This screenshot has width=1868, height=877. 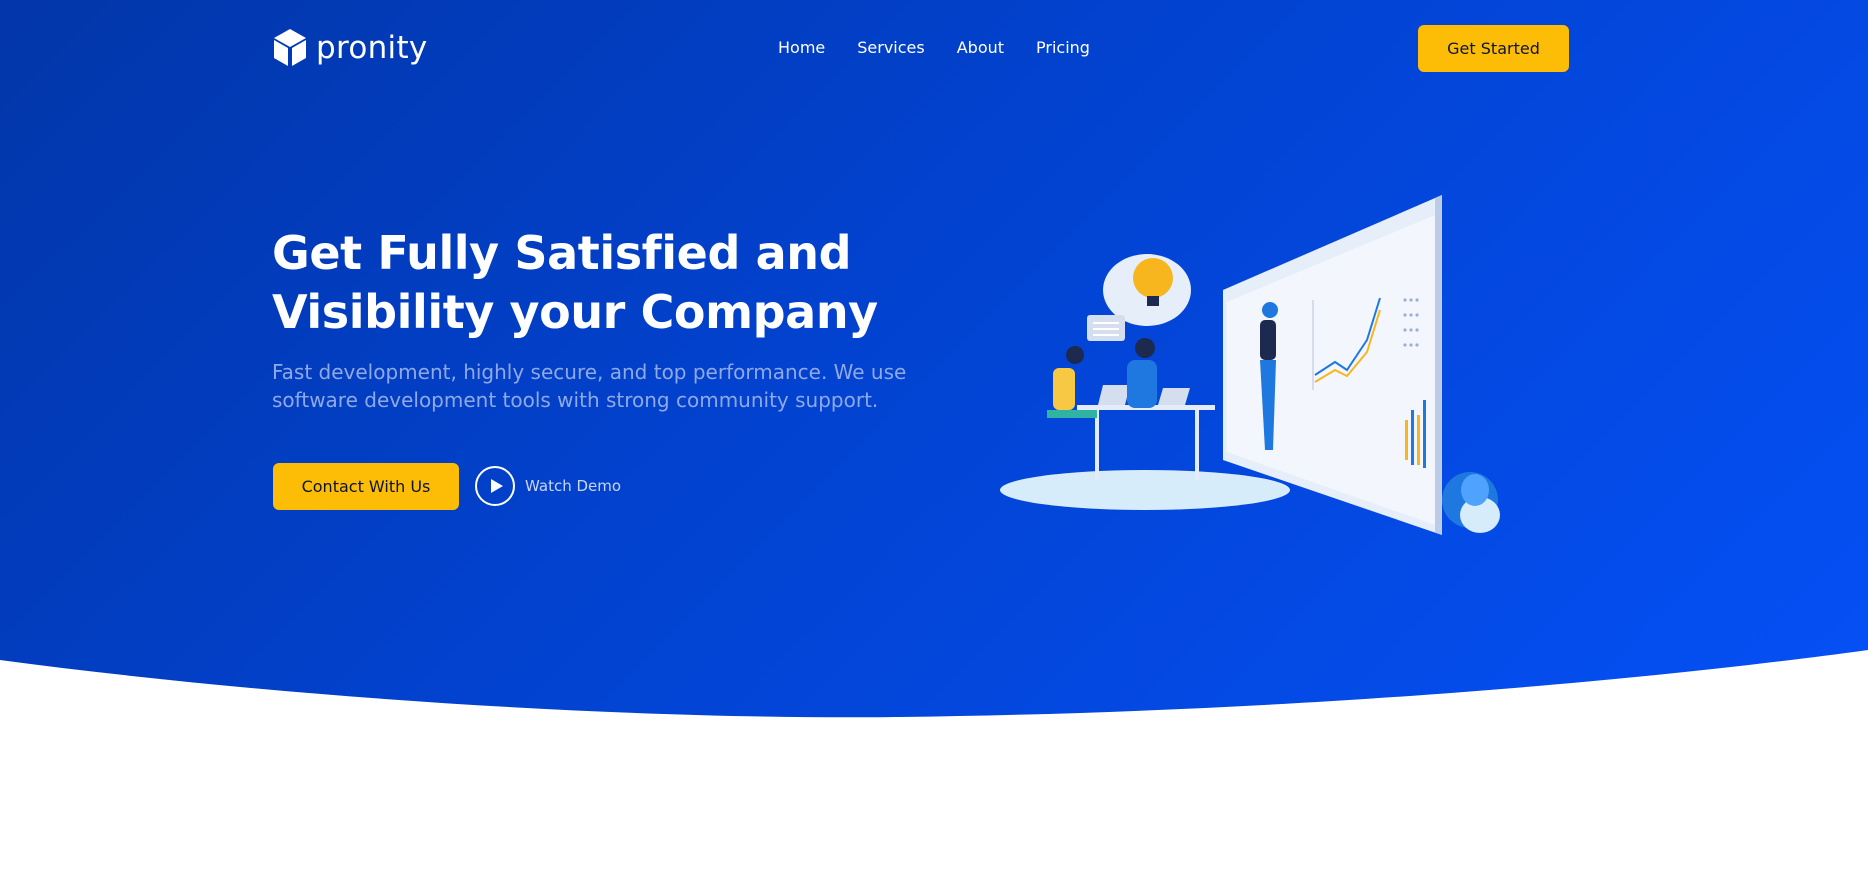 What do you see at coordinates (934, 690) in the screenshot?
I see `hero-curve-divider` at bounding box center [934, 690].